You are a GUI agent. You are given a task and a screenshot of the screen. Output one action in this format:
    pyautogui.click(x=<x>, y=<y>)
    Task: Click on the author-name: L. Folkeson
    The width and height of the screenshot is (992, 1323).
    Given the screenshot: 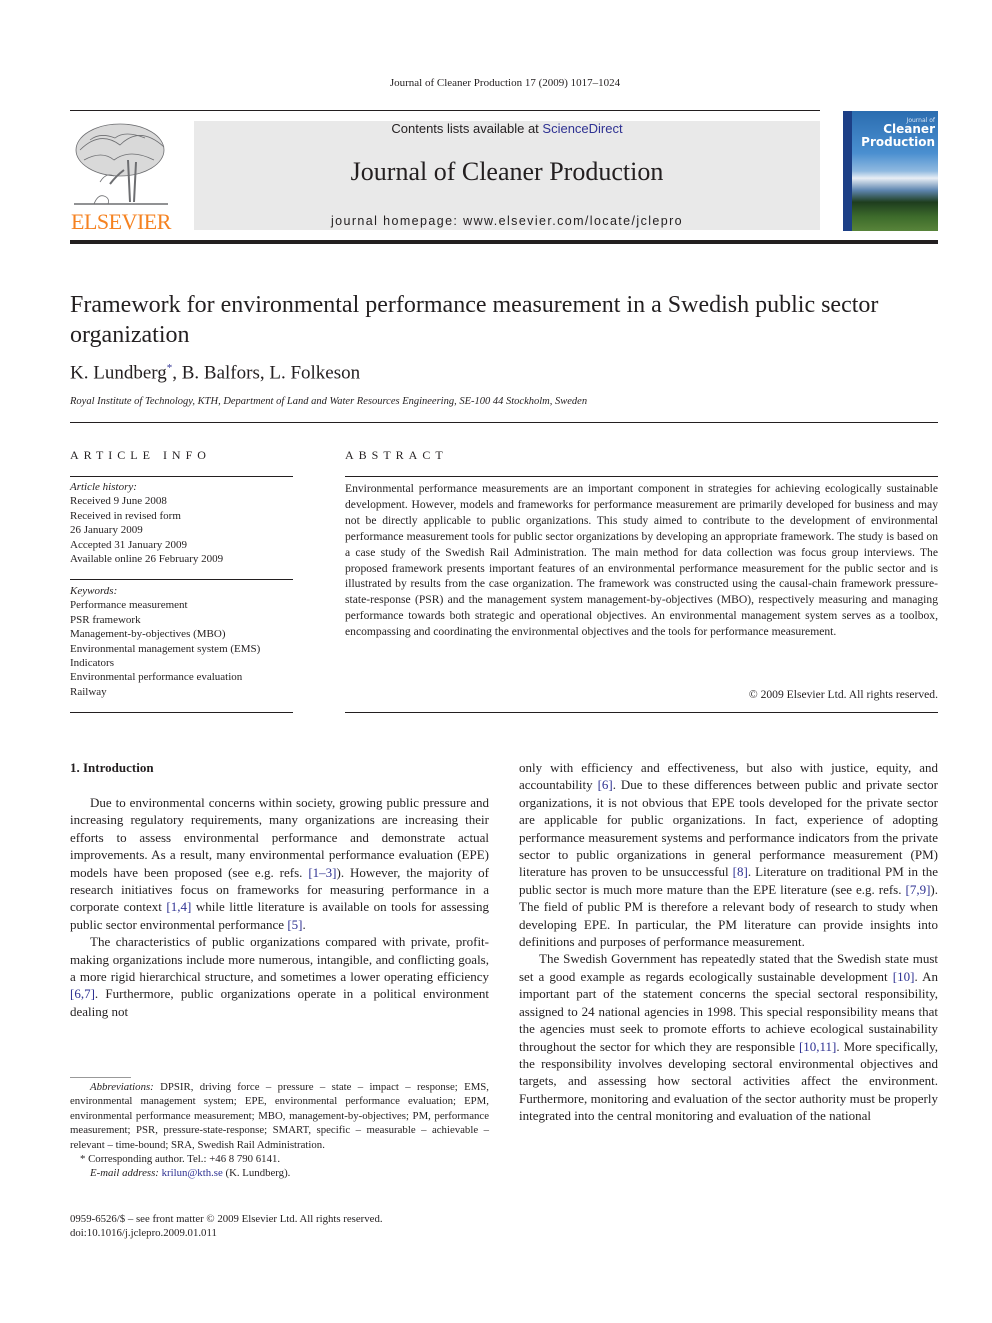 What is the action you would take?
    pyautogui.click(x=315, y=373)
    